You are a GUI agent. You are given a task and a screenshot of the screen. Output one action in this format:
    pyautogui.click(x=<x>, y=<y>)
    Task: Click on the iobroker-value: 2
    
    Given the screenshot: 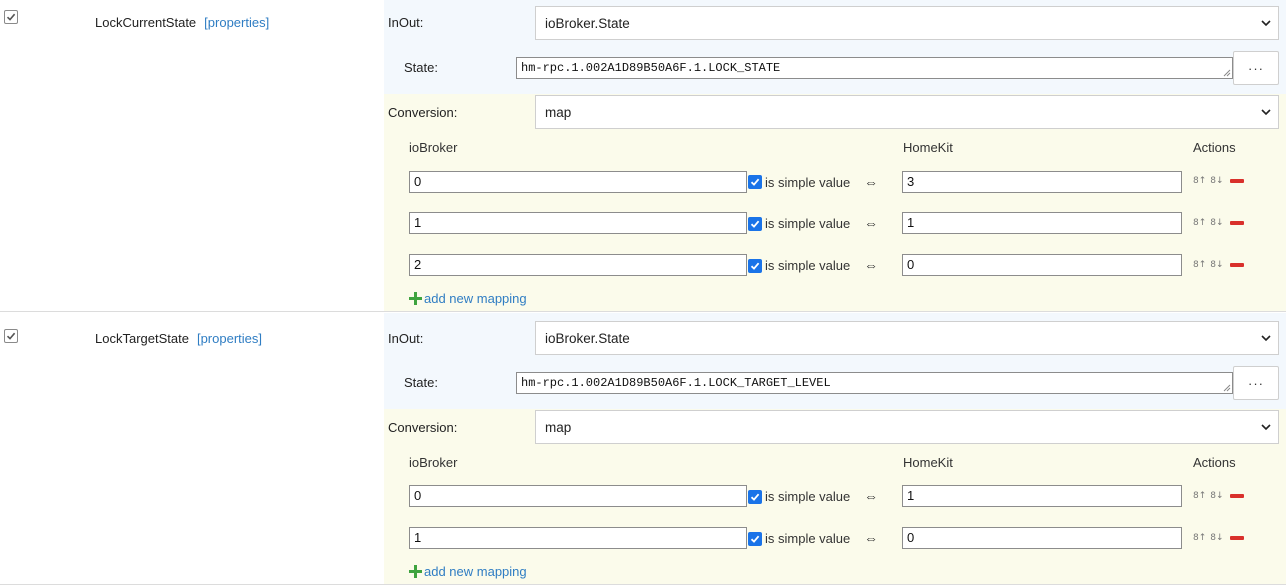 What is the action you would take?
    pyautogui.click(x=418, y=264)
    